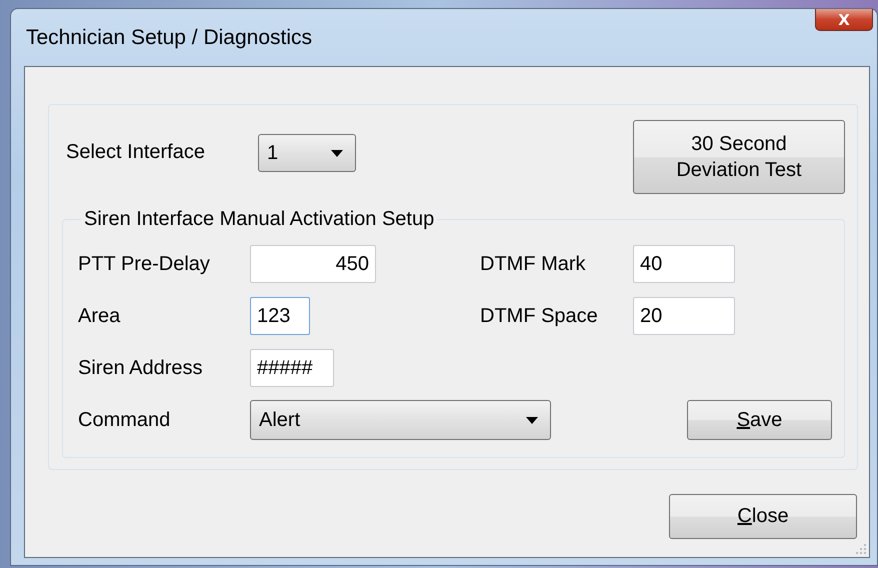 This screenshot has width=878, height=568. Describe the element at coordinates (136, 152) in the screenshot. I see `field-label: Select Interface` at that location.